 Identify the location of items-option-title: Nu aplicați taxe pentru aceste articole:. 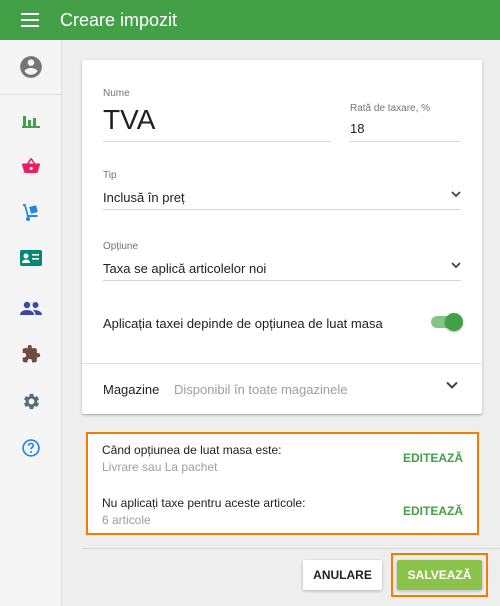
(204, 503).